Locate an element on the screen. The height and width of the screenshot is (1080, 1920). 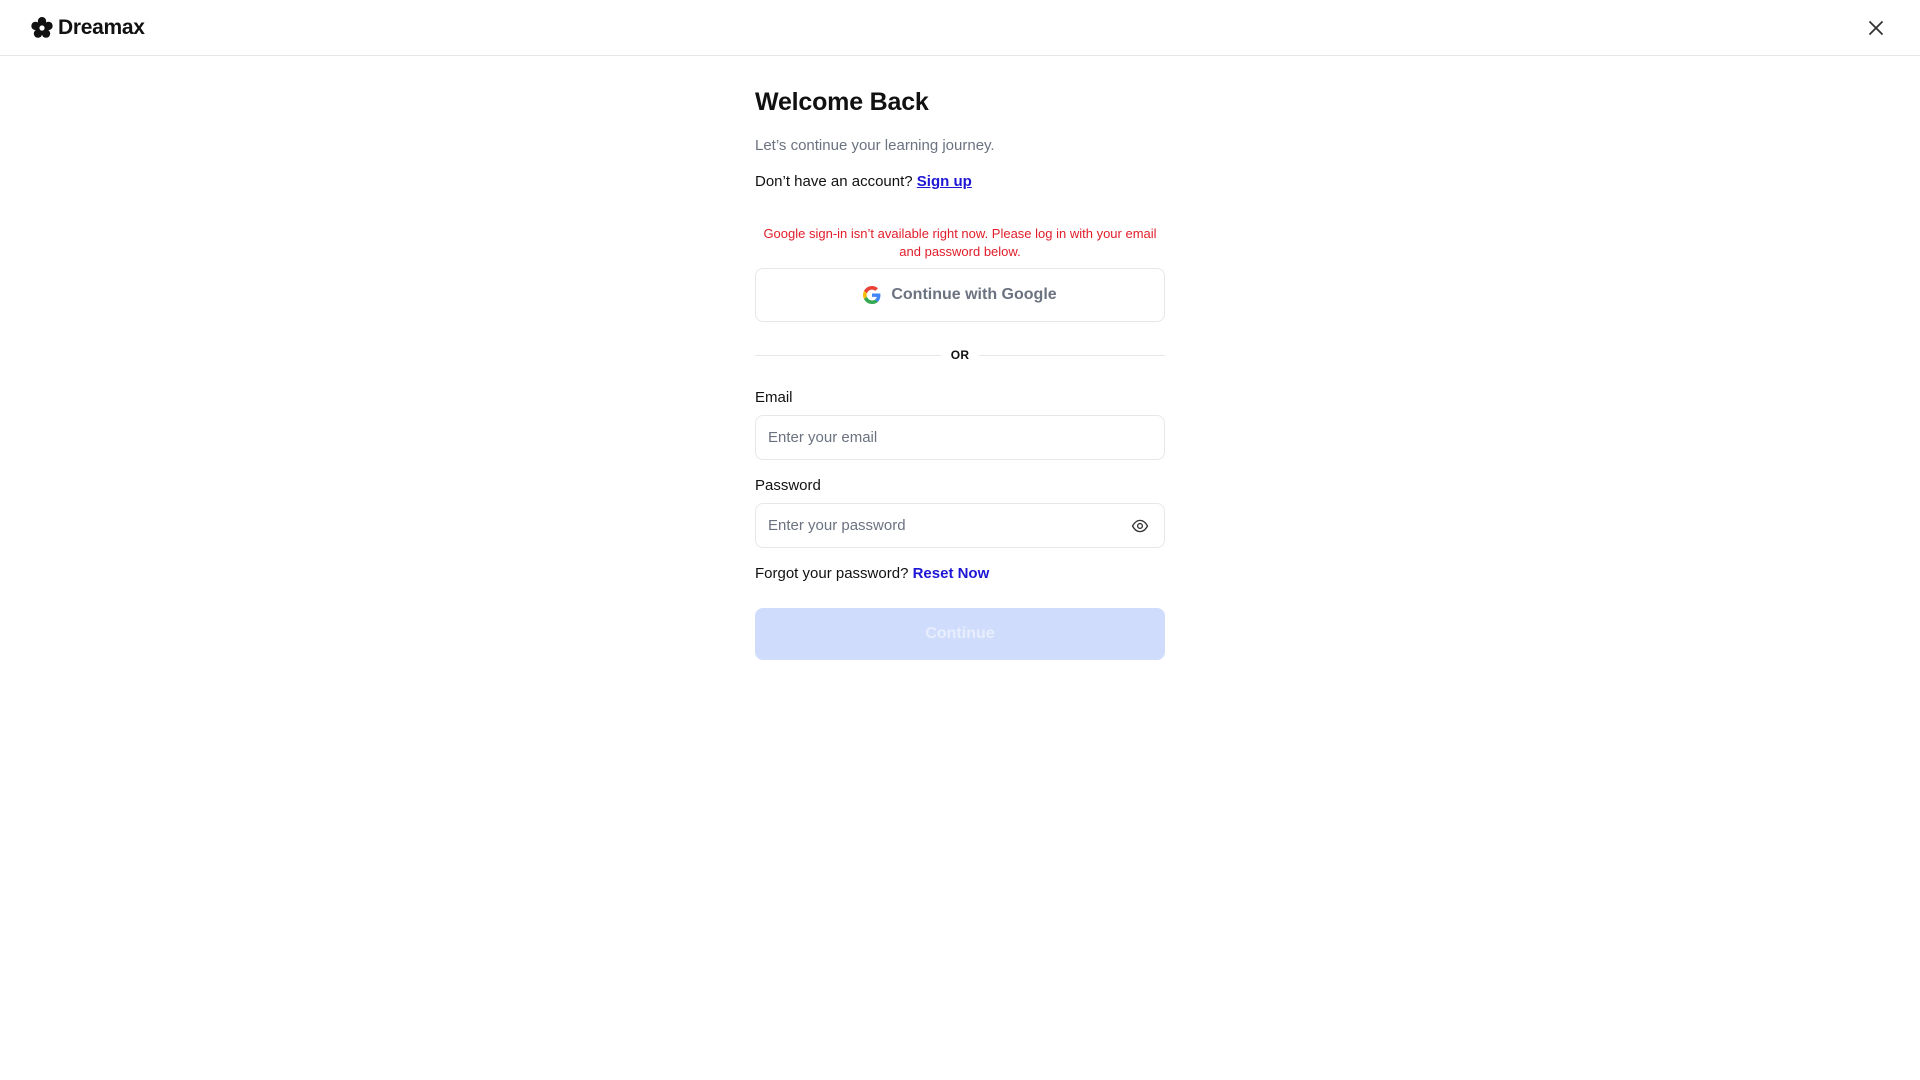
brand-logo: Dreamax is located at coordinates (87, 28).